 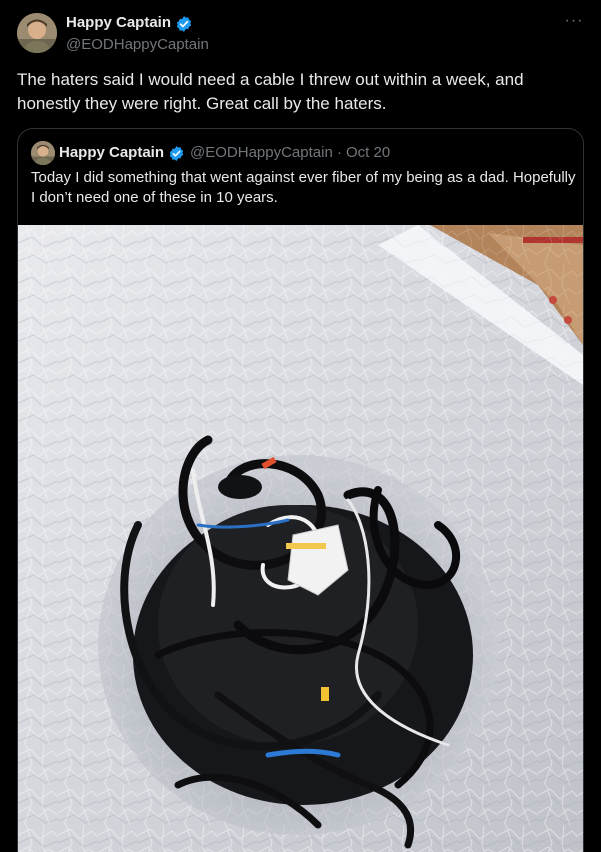 What do you see at coordinates (118, 22) in the screenshot?
I see `author-name: Happy Captain` at bounding box center [118, 22].